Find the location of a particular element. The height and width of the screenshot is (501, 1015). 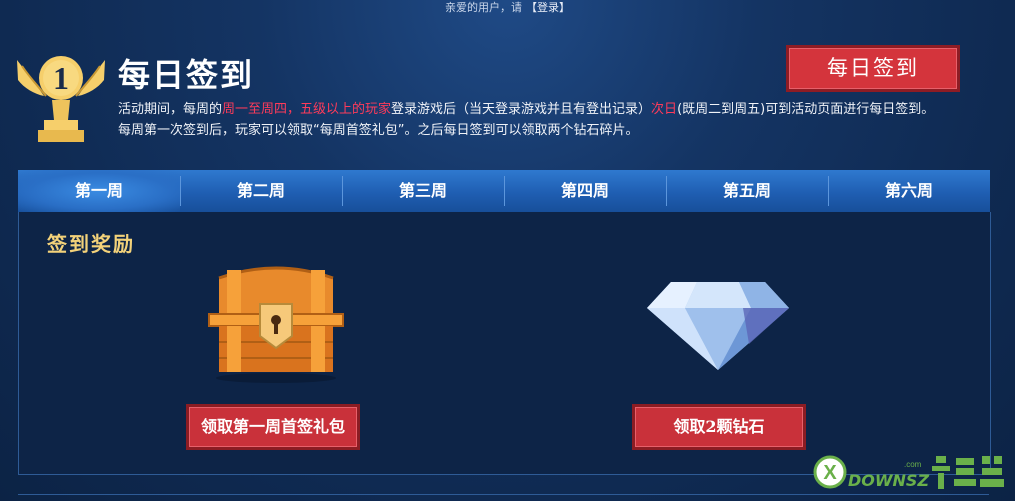

claim-diamonds-button: 领取2颗钻石 is located at coordinates (719, 427).